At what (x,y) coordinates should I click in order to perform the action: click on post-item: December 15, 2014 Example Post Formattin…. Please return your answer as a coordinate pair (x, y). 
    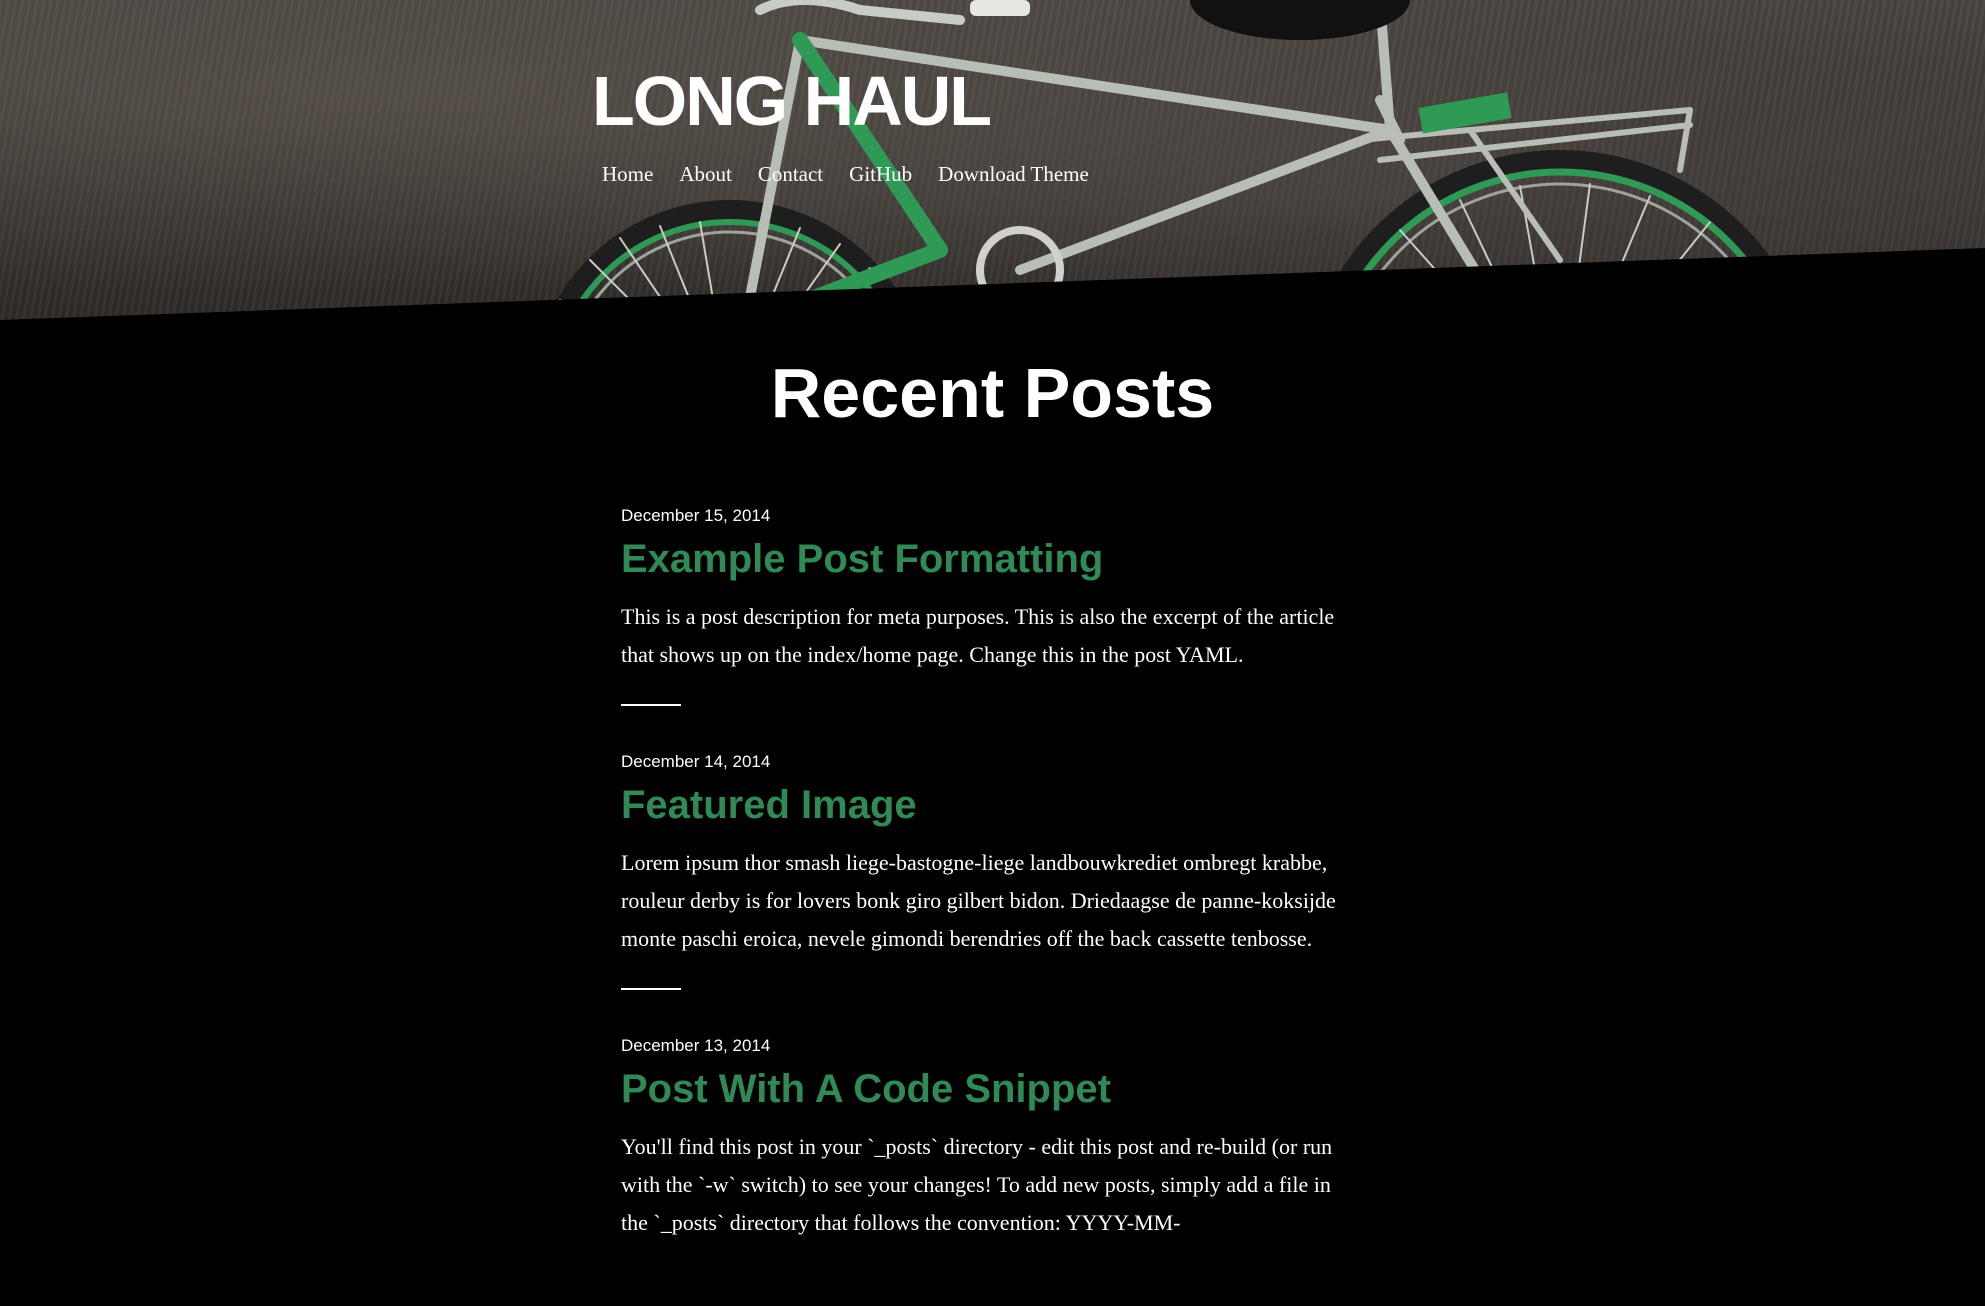
    Looking at the image, I should click on (991, 605).